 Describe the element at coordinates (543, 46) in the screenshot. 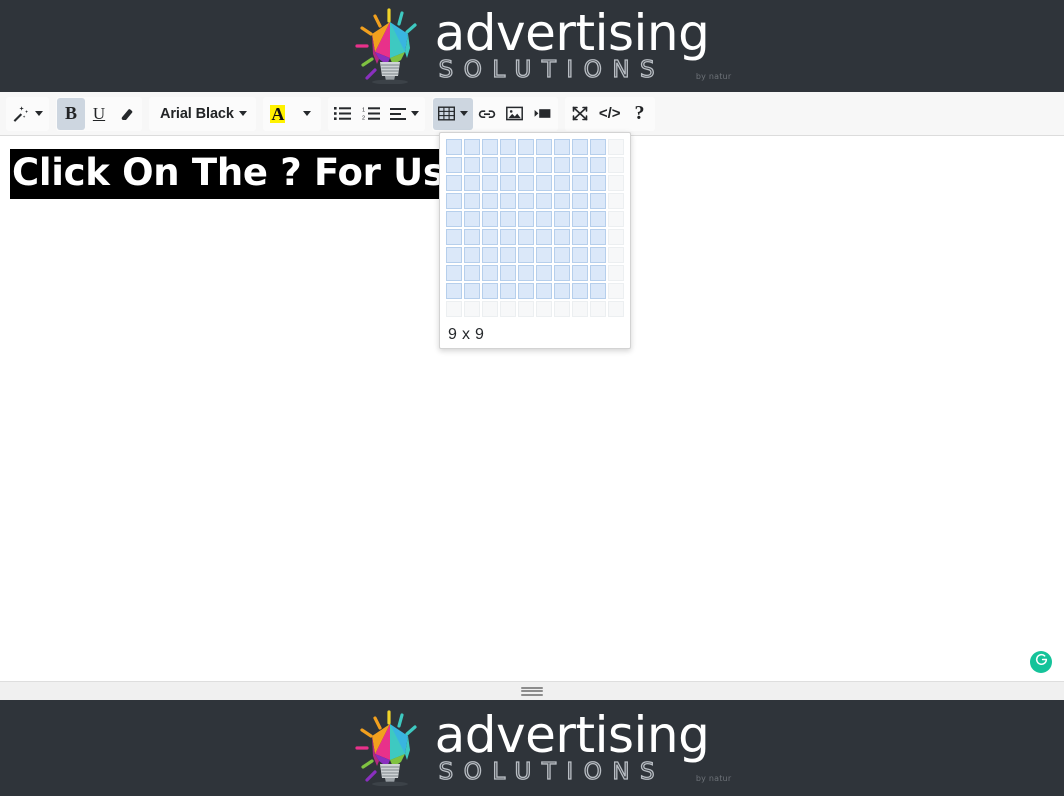

I see `header-logo: advertising SOLUTIONS by natur` at that location.